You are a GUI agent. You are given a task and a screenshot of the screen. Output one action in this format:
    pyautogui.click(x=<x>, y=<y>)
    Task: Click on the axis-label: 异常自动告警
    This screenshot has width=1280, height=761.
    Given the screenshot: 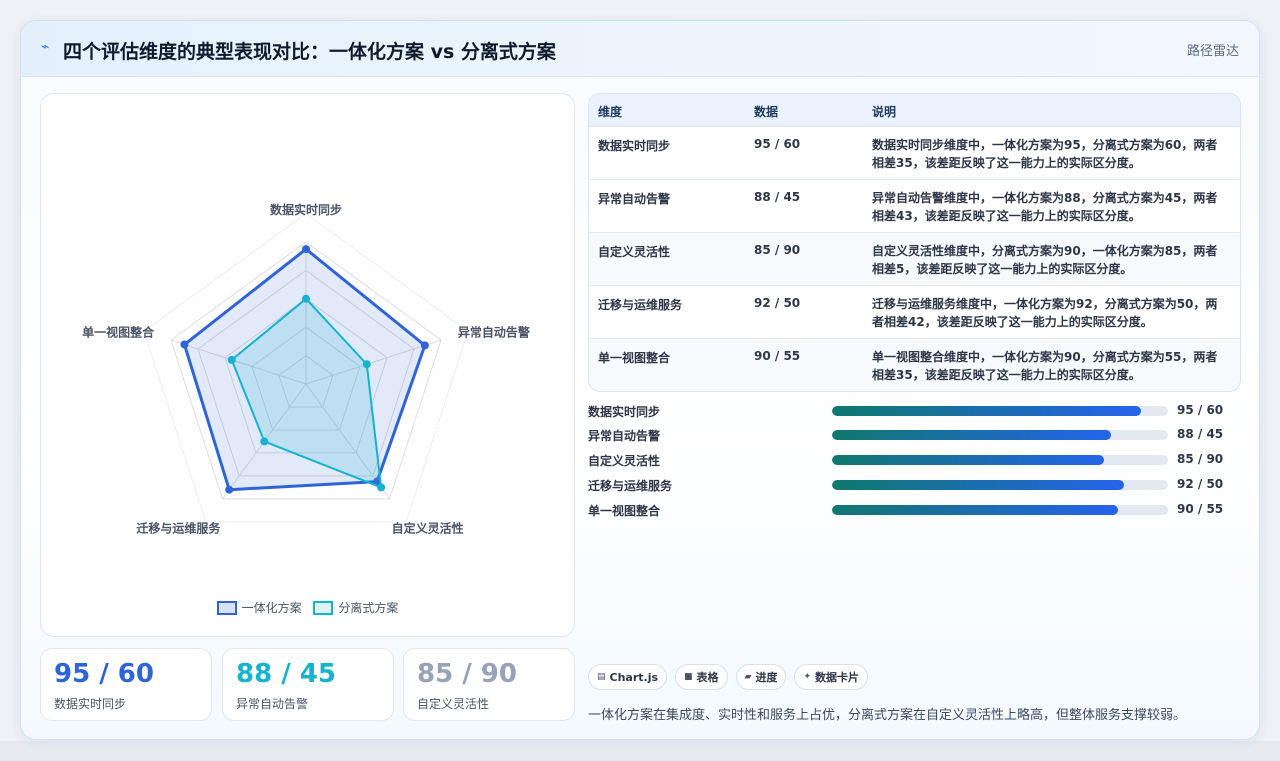 What is the action you would take?
    pyautogui.click(x=494, y=332)
    